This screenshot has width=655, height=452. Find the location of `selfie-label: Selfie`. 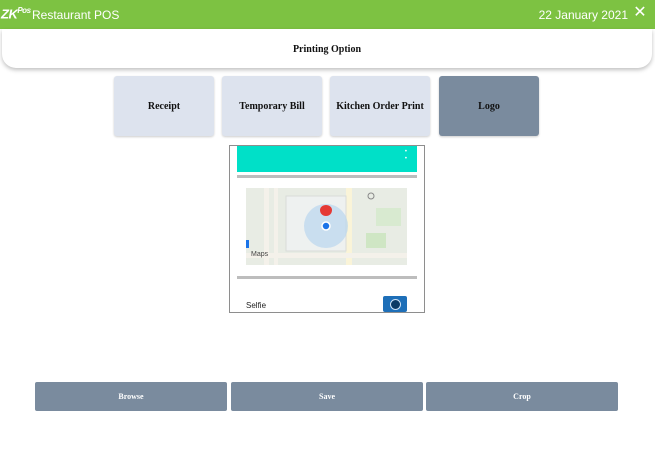

selfie-label: Selfie is located at coordinates (256, 305).